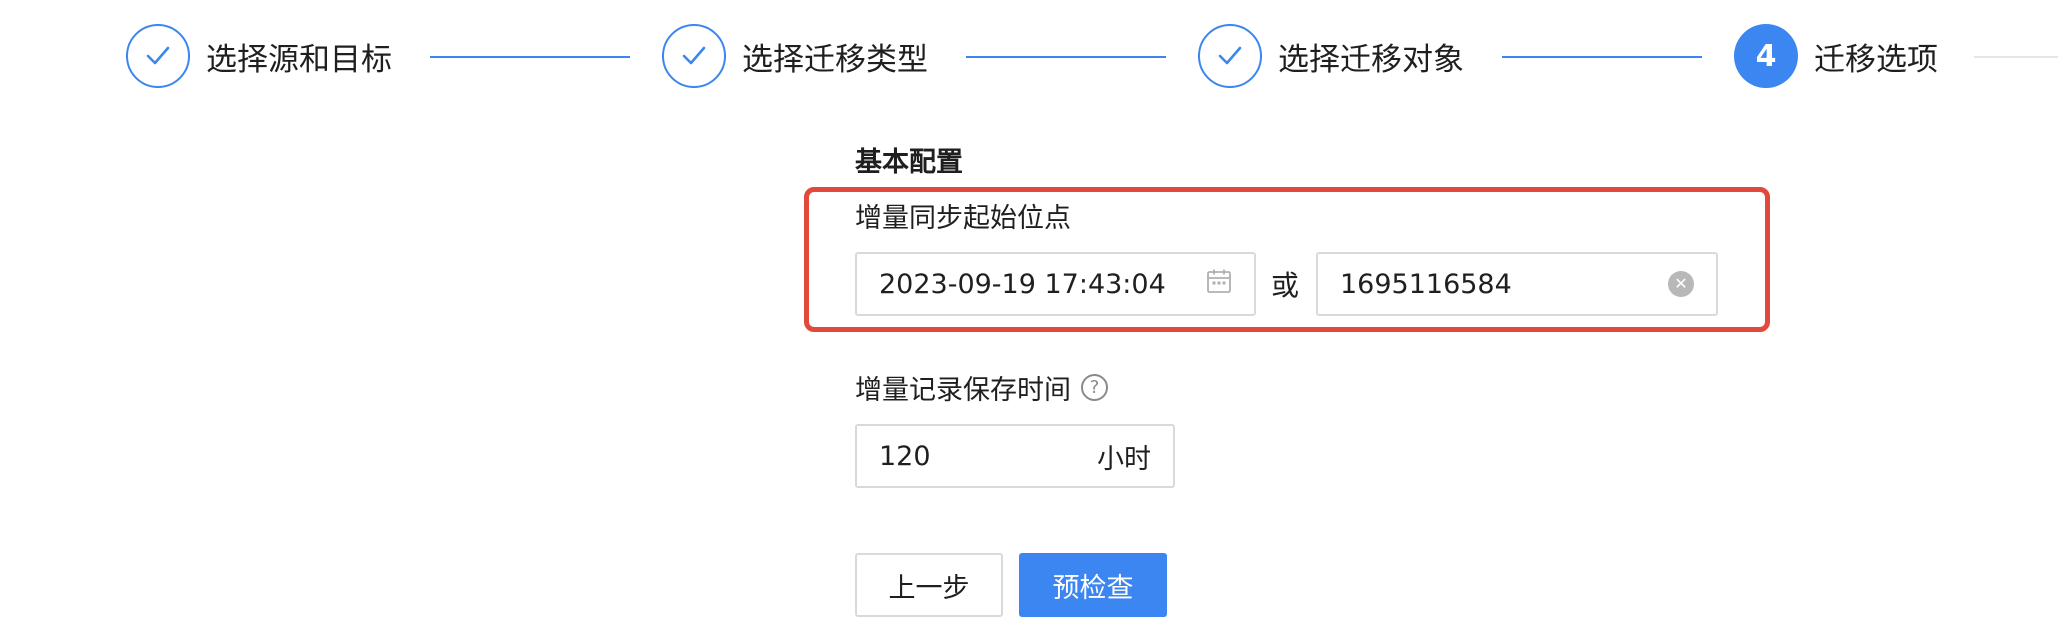  Describe the element at coordinates (1094, 387) in the screenshot. I see `help-icon: ?` at that location.